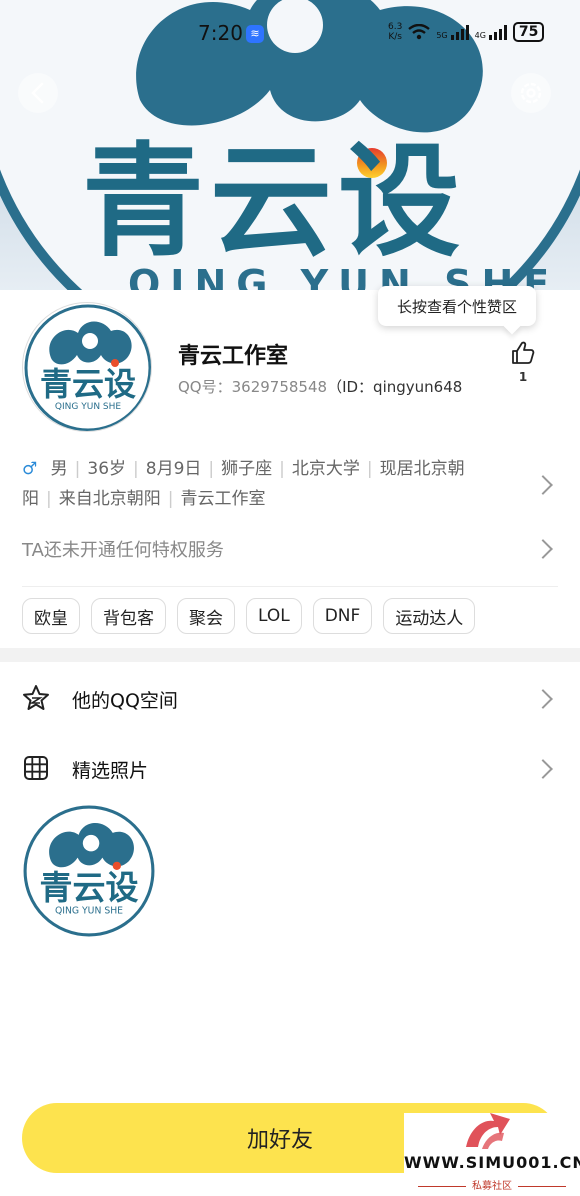 Image resolution: width=580 pixels, height=1196 pixels. I want to click on featured-photo-thumbnail: 青云设 QING YUN SHE, so click(89, 871).